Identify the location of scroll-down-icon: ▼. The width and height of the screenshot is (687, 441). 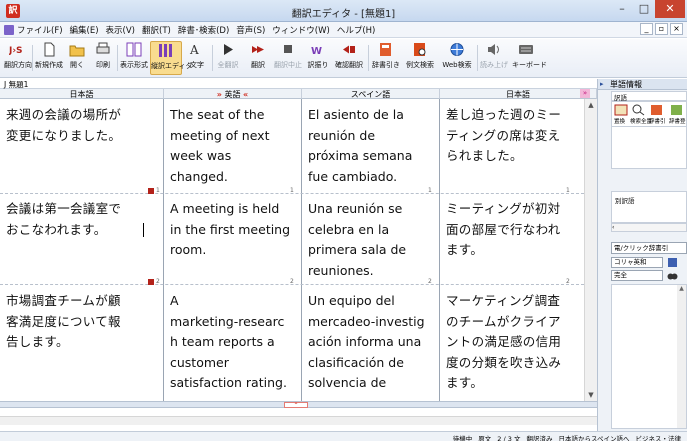
(591, 395).